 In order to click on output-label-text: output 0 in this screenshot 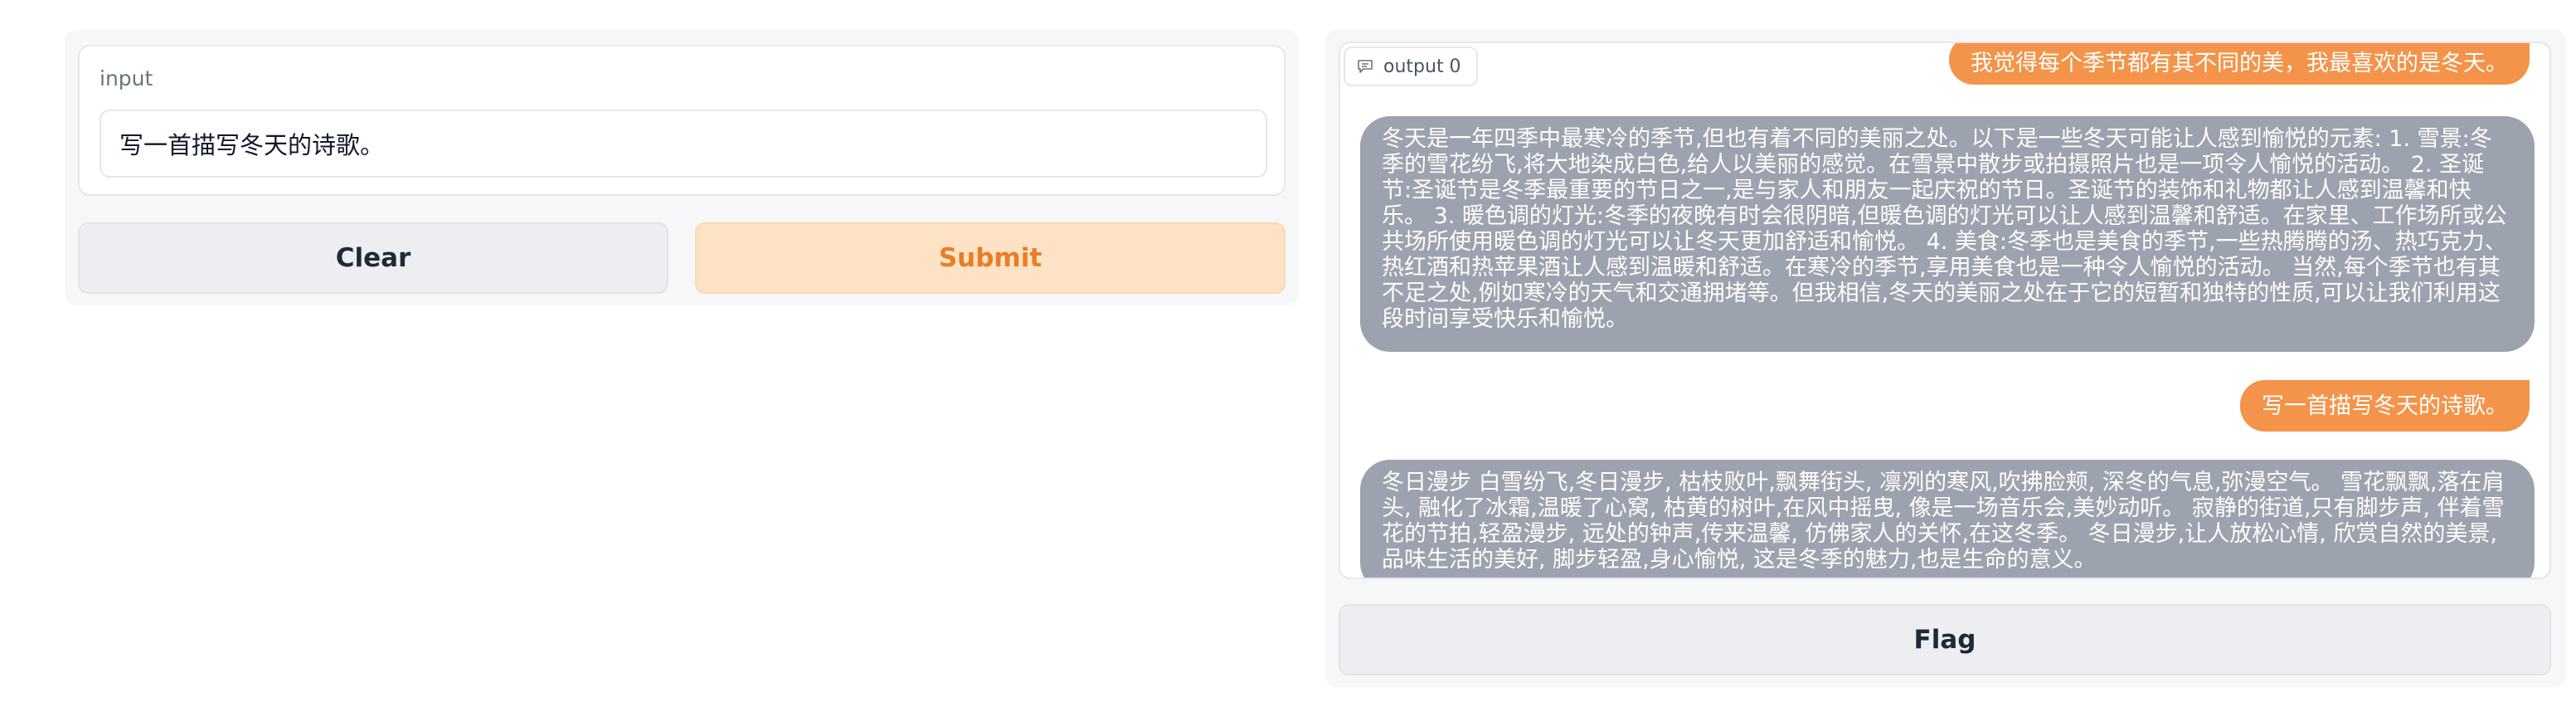, I will do `click(1422, 66)`.